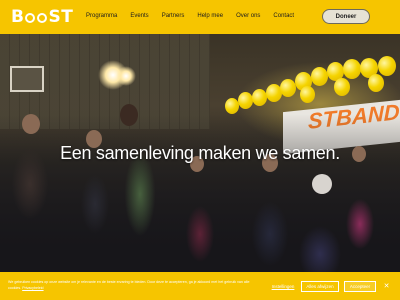 The image size is (400, 300). What do you see at coordinates (61, 17) in the screenshot?
I see `logo-text-right: ST` at bounding box center [61, 17].